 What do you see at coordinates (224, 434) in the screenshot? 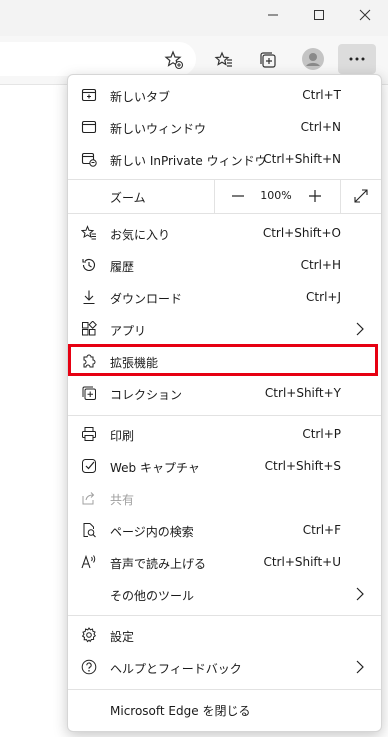
I see `menu-item-print: 印刷 Ctrl+P` at bounding box center [224, 434].